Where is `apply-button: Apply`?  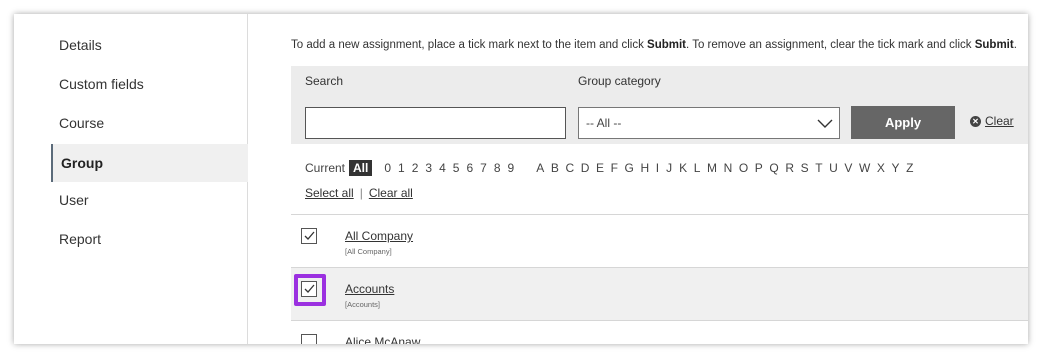
apply-button: Apply is located at coordinates (903, 122).